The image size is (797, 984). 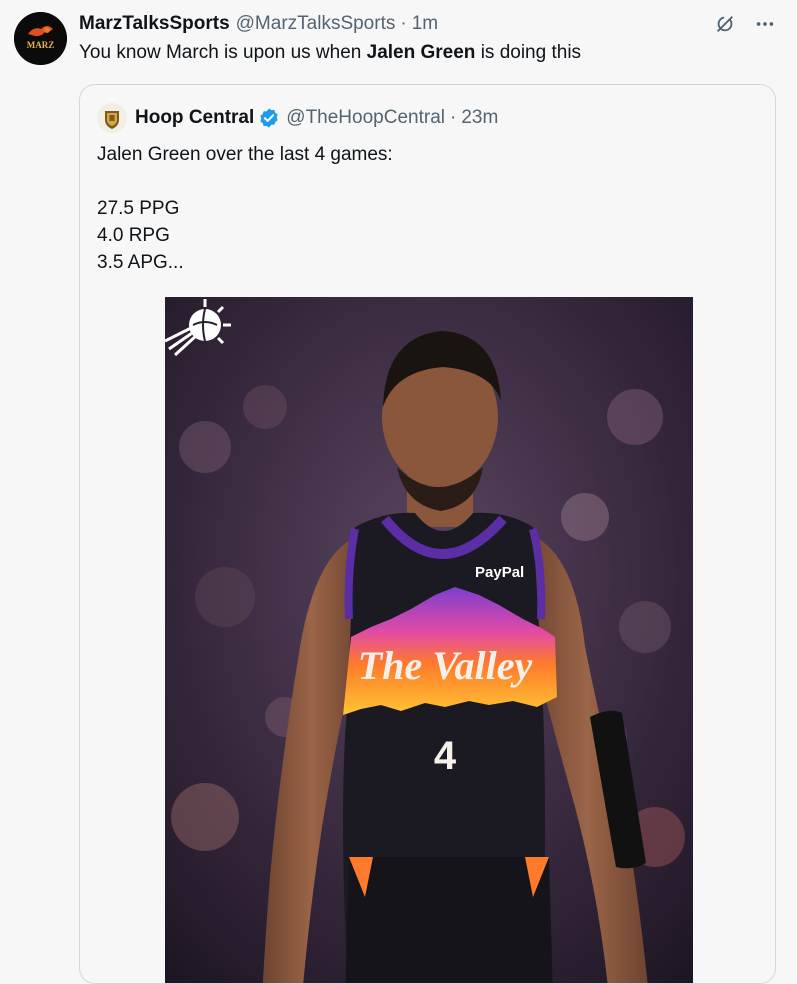 I want to click on jersey-wordmark: The Valley, so click(x=445, y=665).